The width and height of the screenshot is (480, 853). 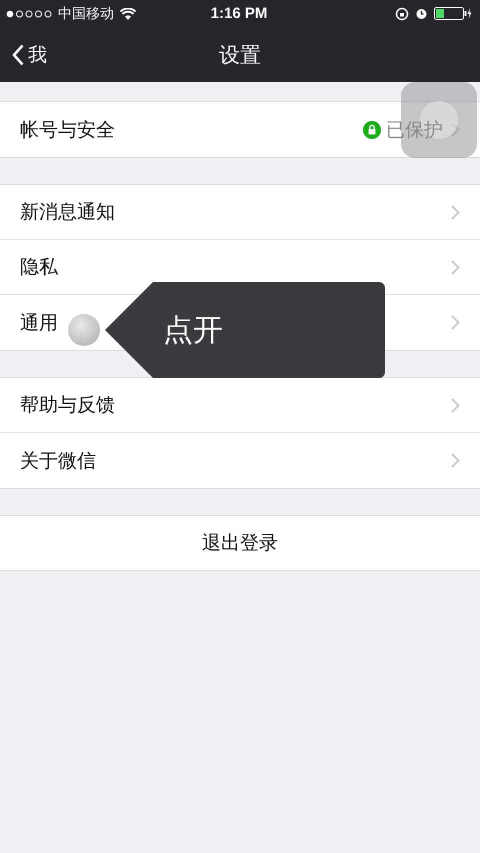 What do you see at coordinates (193, 331) in the screenshot?
I see `tooltip-text: 点开` at bounding box center [193, 331].